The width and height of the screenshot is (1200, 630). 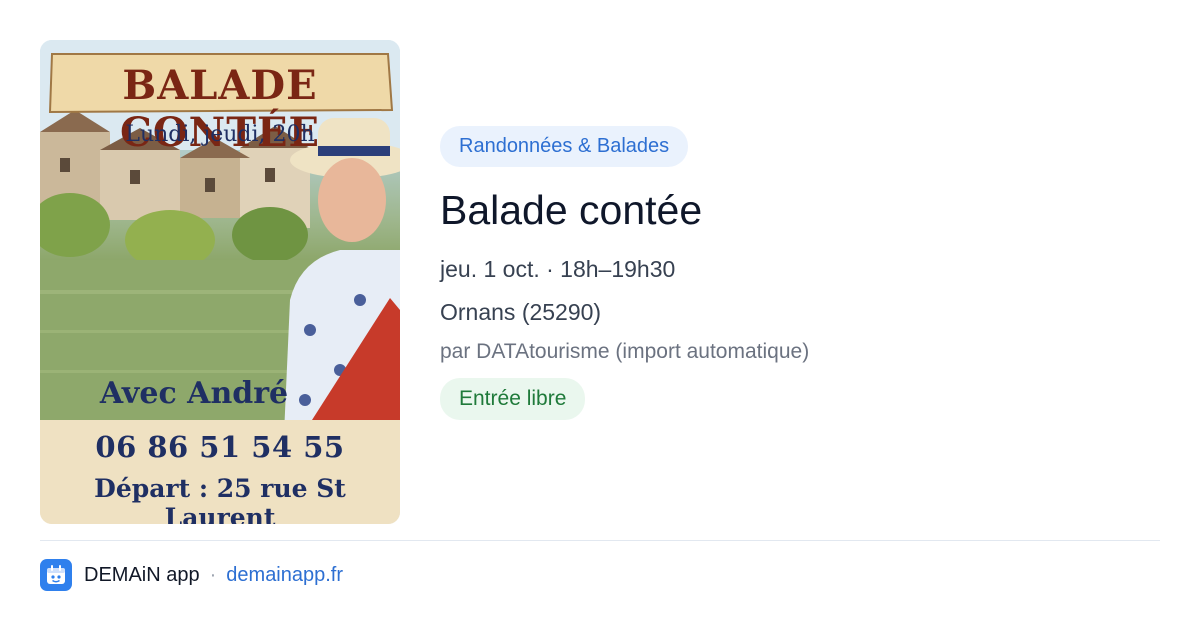 What do you see at coordinates (220, 109) in the screenshot?
I see `poster-title: BALADE CONTÉE` at bounding box center [220, 109].